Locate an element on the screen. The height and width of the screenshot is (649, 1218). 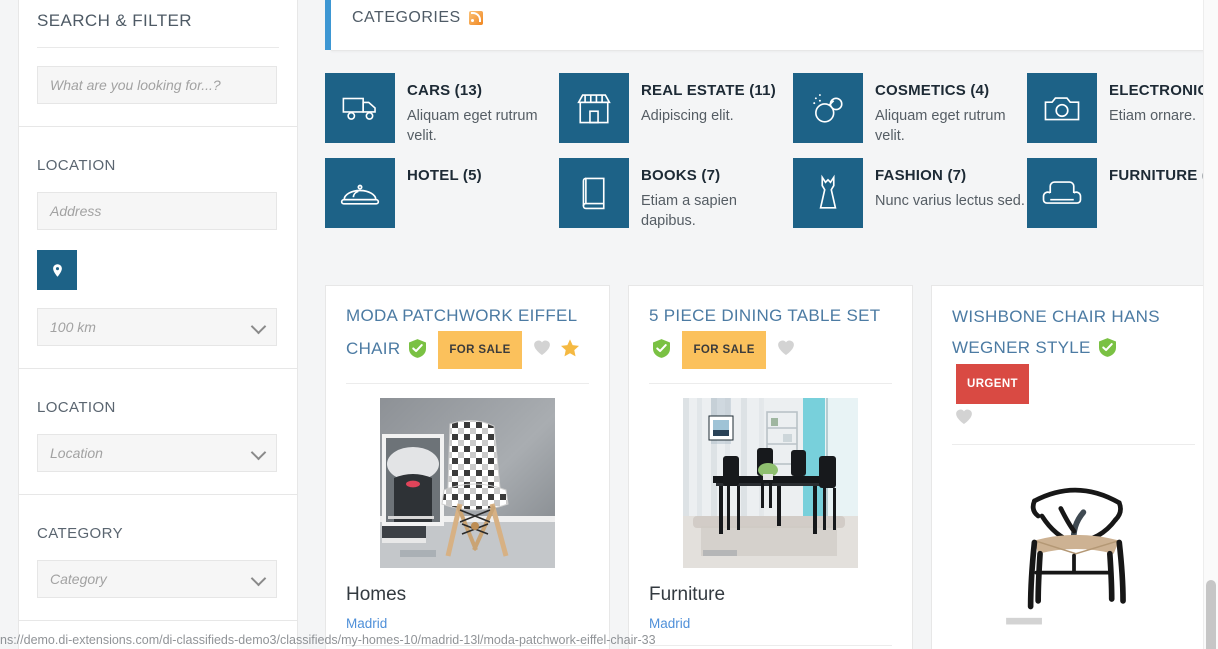
category-text: COSMETICS (4) Aliquam eget rutrum velit. is located at coordinates (951, 109).